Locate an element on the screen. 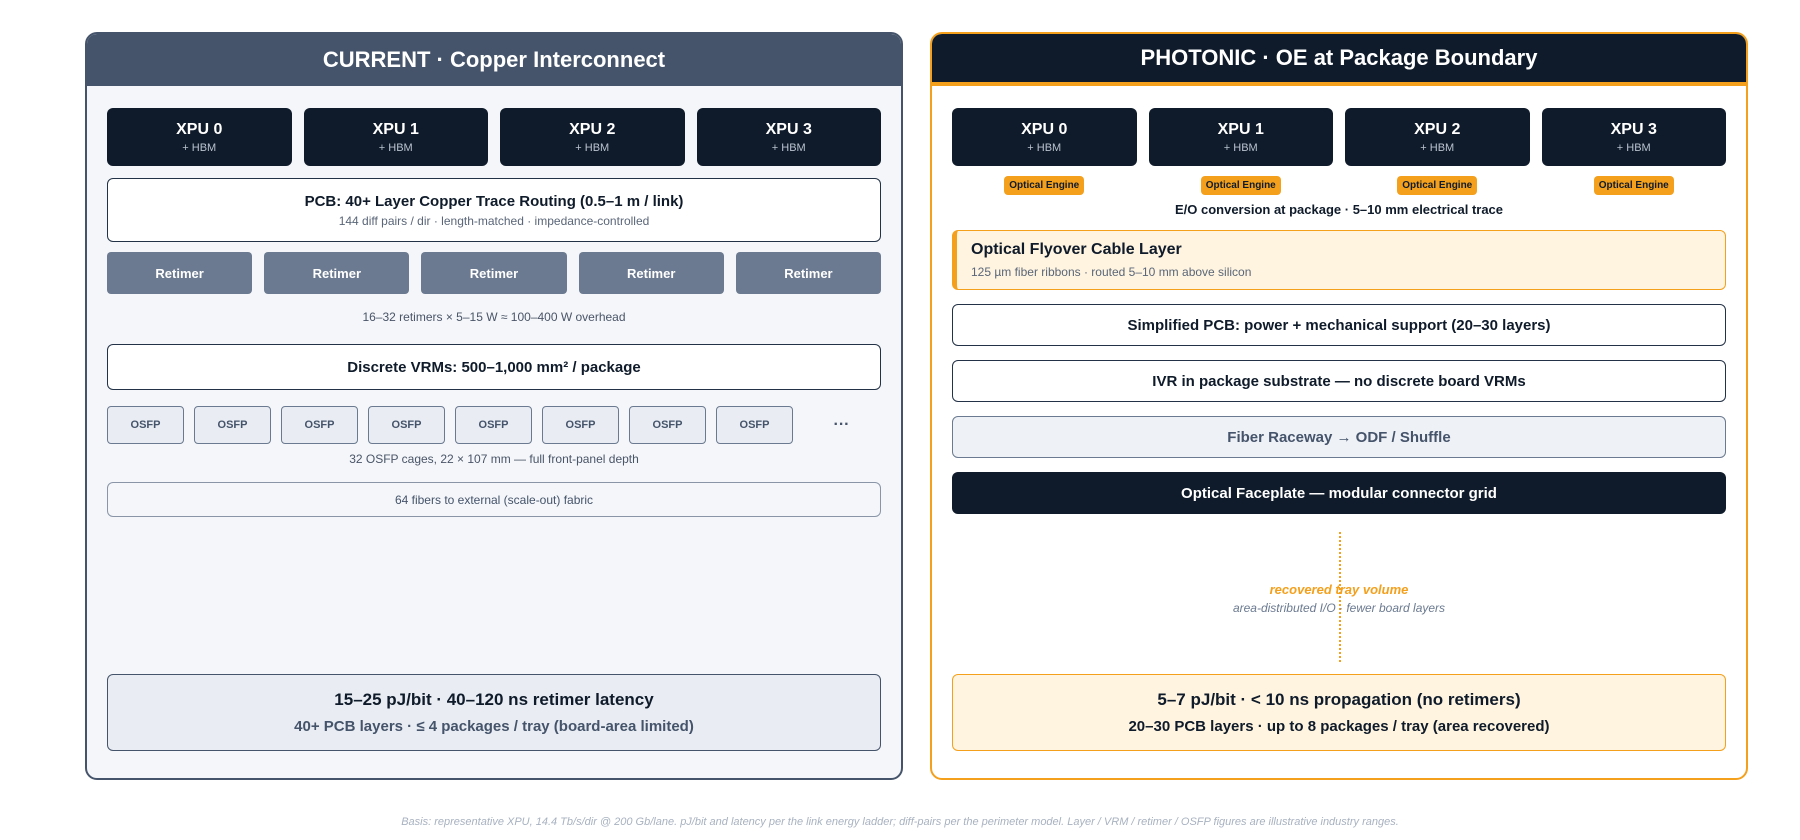 Image resolution: width=1800 pixels, height=840 pixels. fiber-raceway-box: Fiber Raceway → ODF / Shuffle is located at coordinates (1339, 437).